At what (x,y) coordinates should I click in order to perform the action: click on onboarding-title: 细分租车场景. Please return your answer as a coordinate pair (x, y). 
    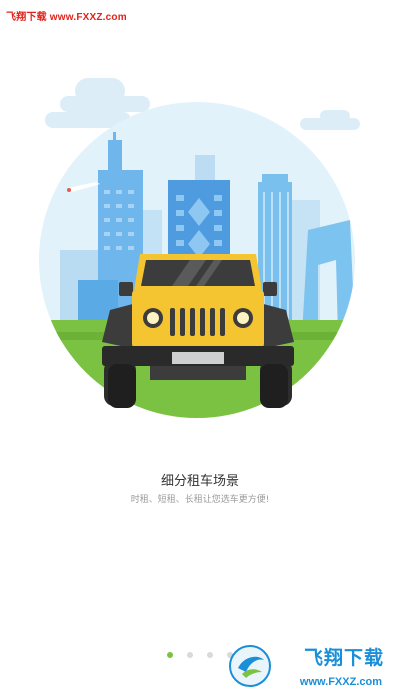
    Looking at the image, I should click on (199, 481).